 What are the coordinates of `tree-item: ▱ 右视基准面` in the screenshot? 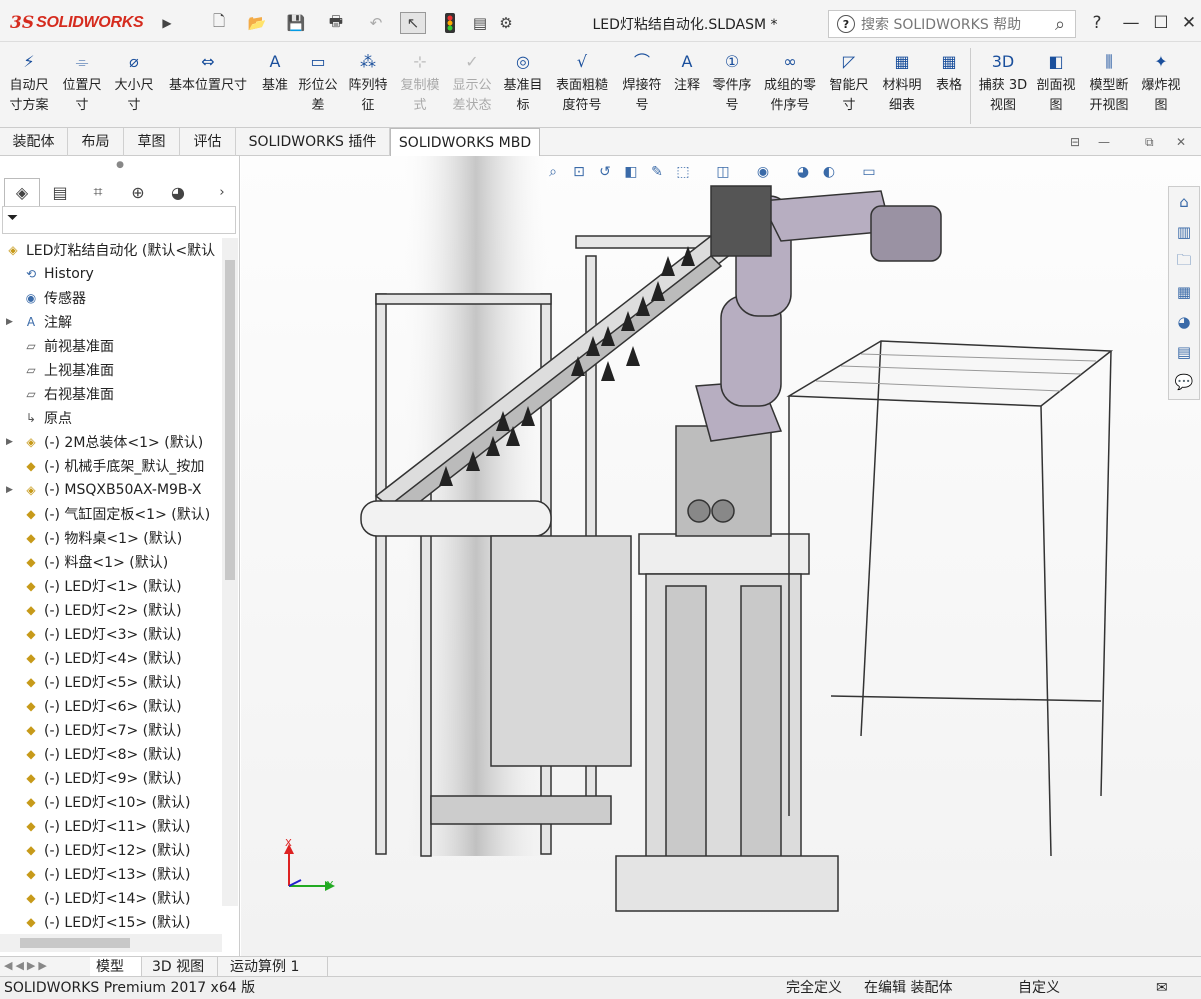 It's located at (111, 394).